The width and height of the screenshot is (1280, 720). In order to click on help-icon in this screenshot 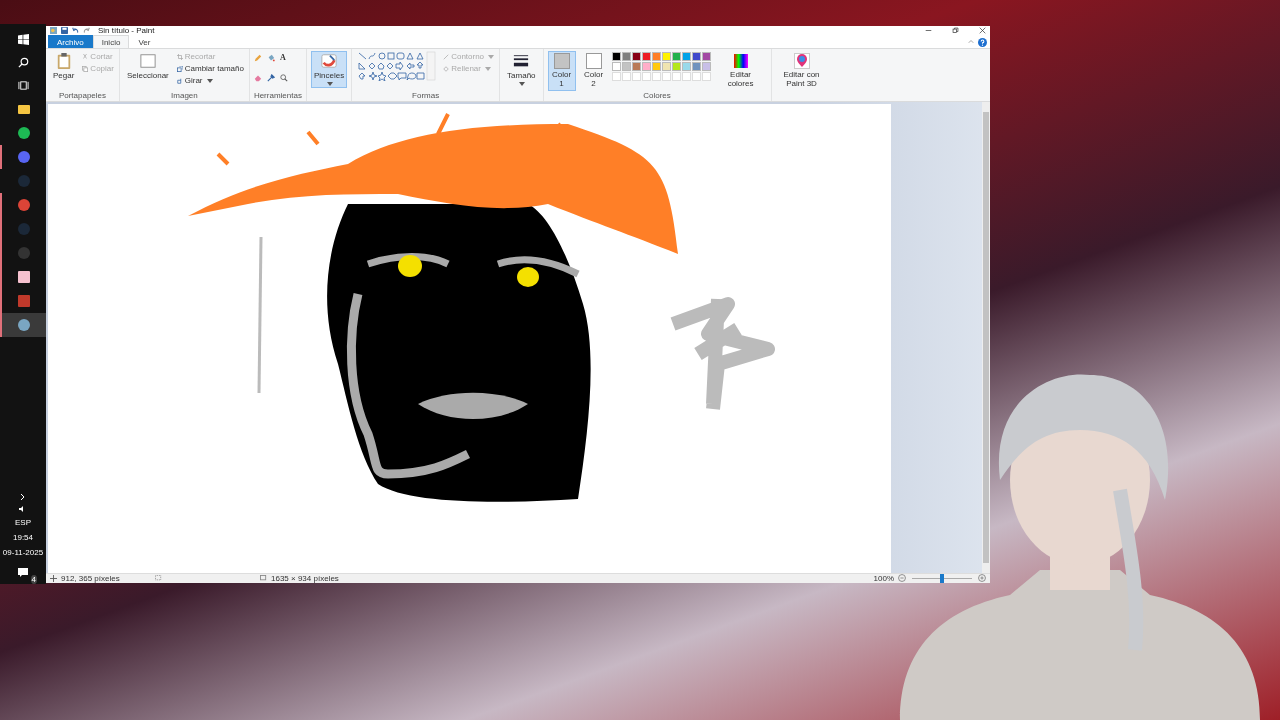, I will do `click(982, 42)`.